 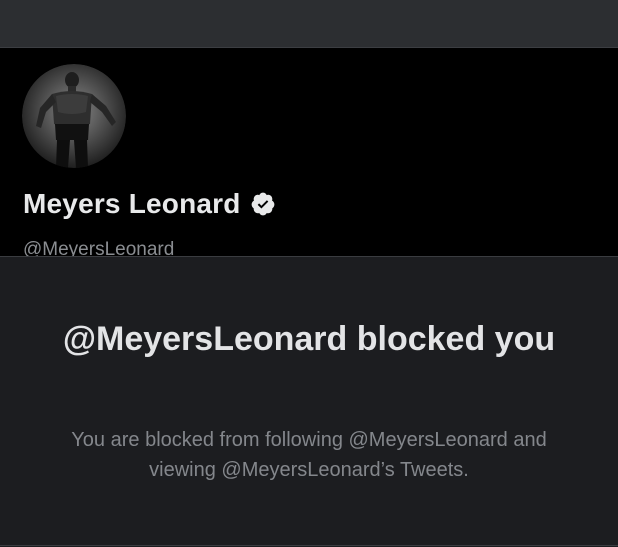 I want to click on profile-banner, so click(x=309, y=24).